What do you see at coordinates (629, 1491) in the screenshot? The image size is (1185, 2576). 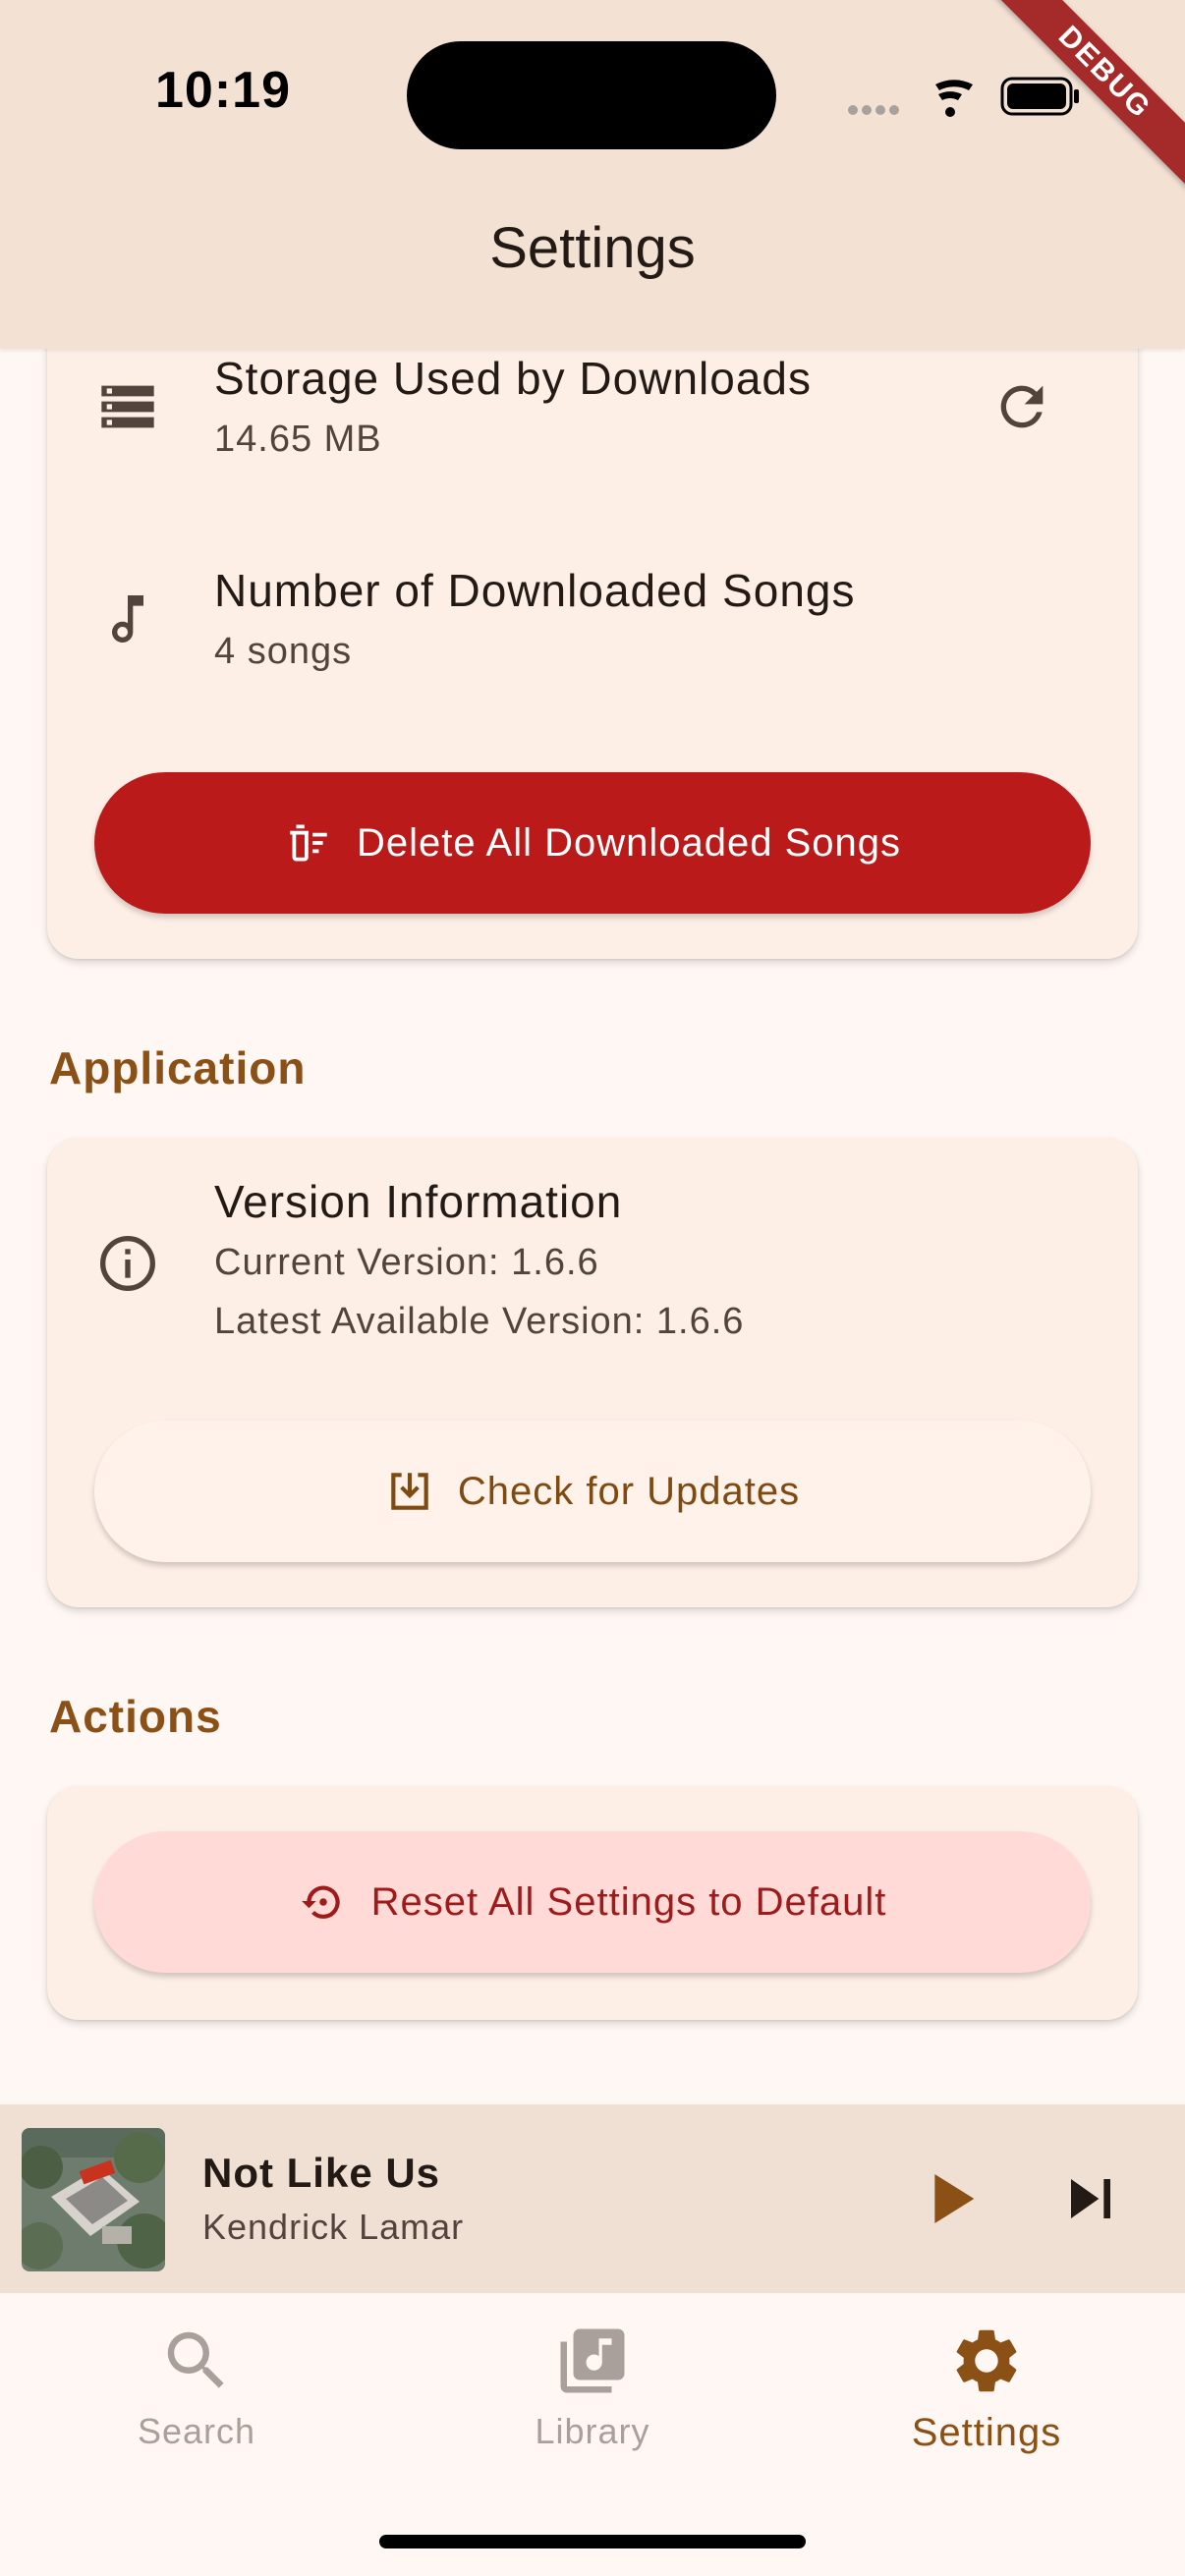 I see `check-for-updates-label: Check for Updates` at bounding box center [629, 1491].